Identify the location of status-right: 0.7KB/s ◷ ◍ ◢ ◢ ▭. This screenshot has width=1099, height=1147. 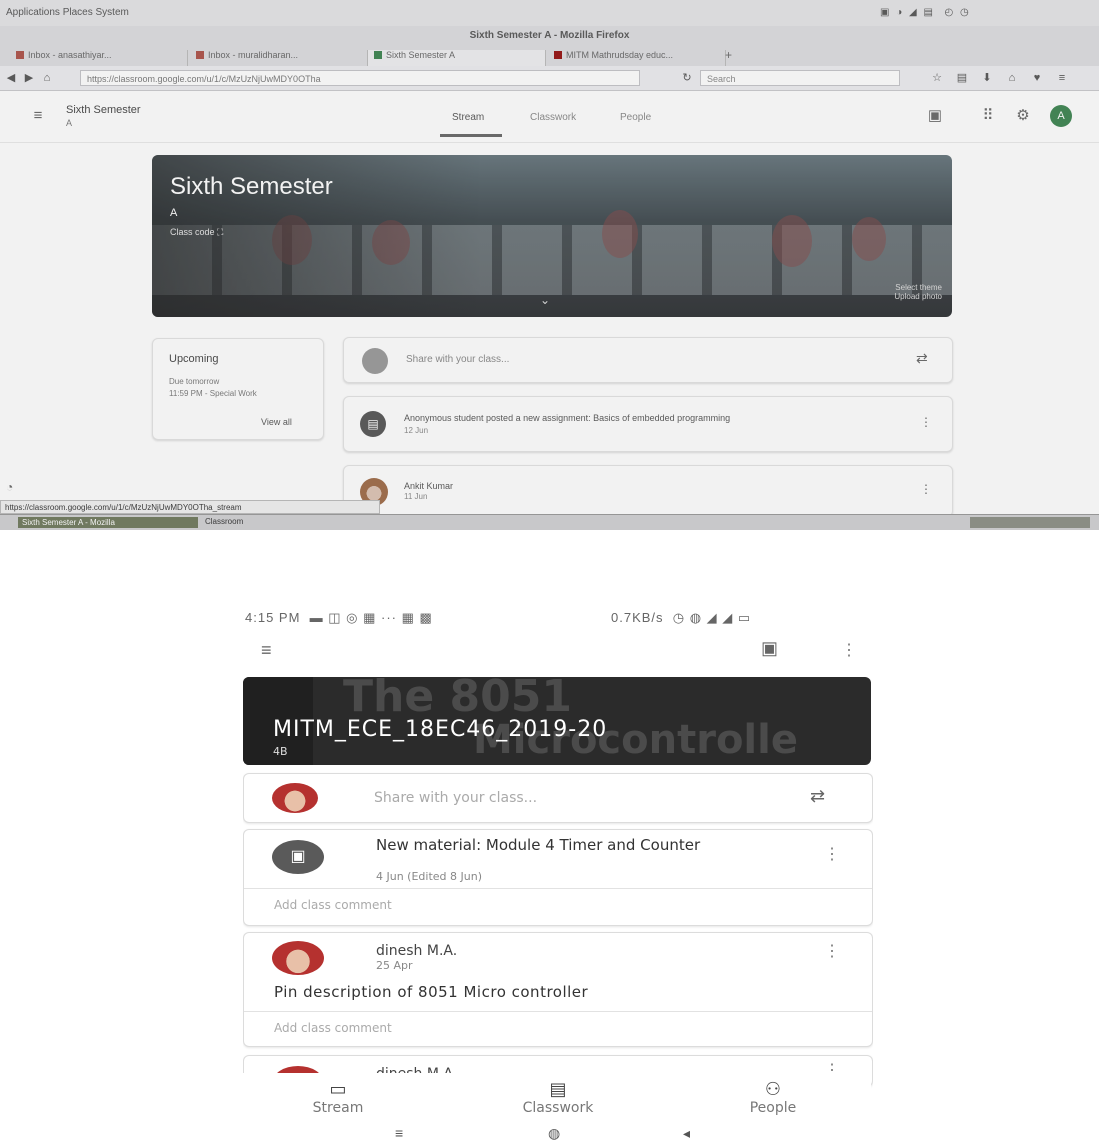
(681, 618).